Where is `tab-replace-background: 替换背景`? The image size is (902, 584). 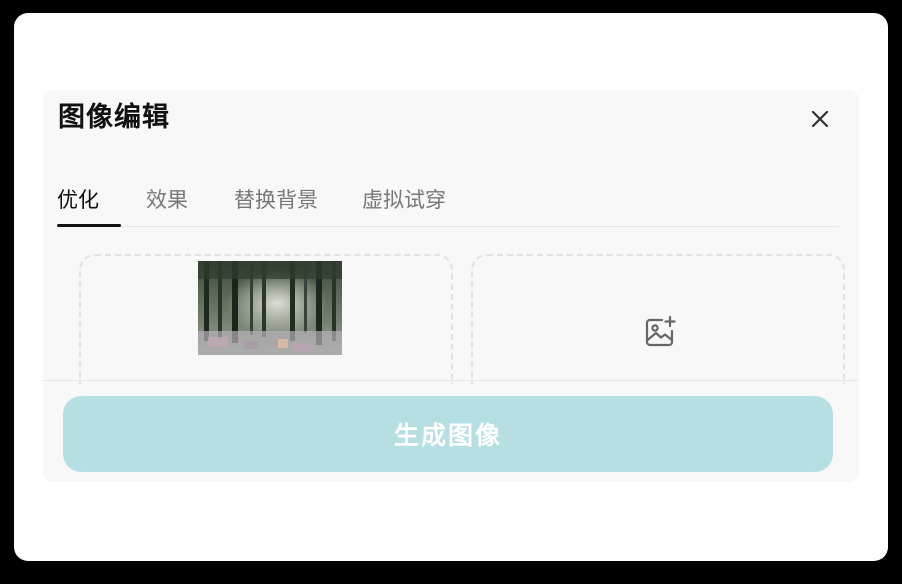
tab-replace-background: 替换背景 is located at coordinates (276, 206).